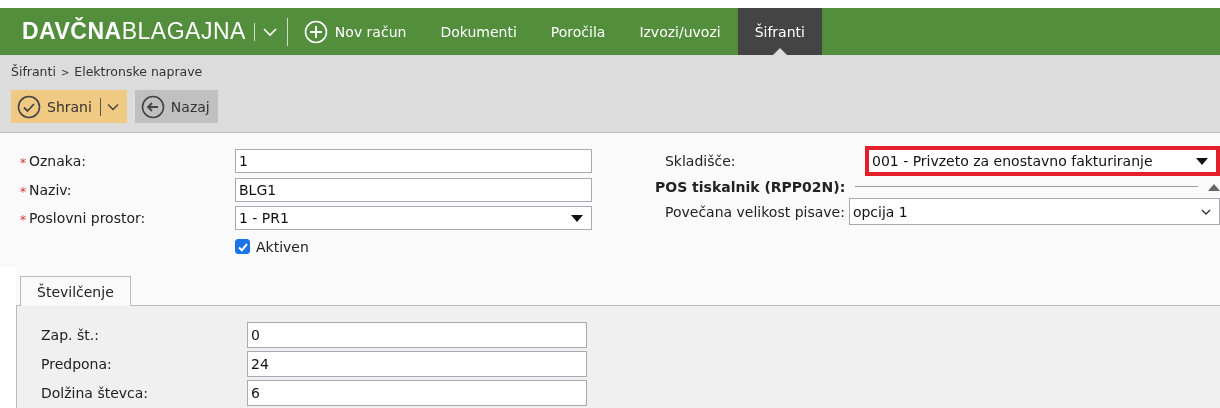  Describe the element at coordinates (138, 71) in the screenshot. I see `breadcrumb-link: Elektronske naprave` at that location.